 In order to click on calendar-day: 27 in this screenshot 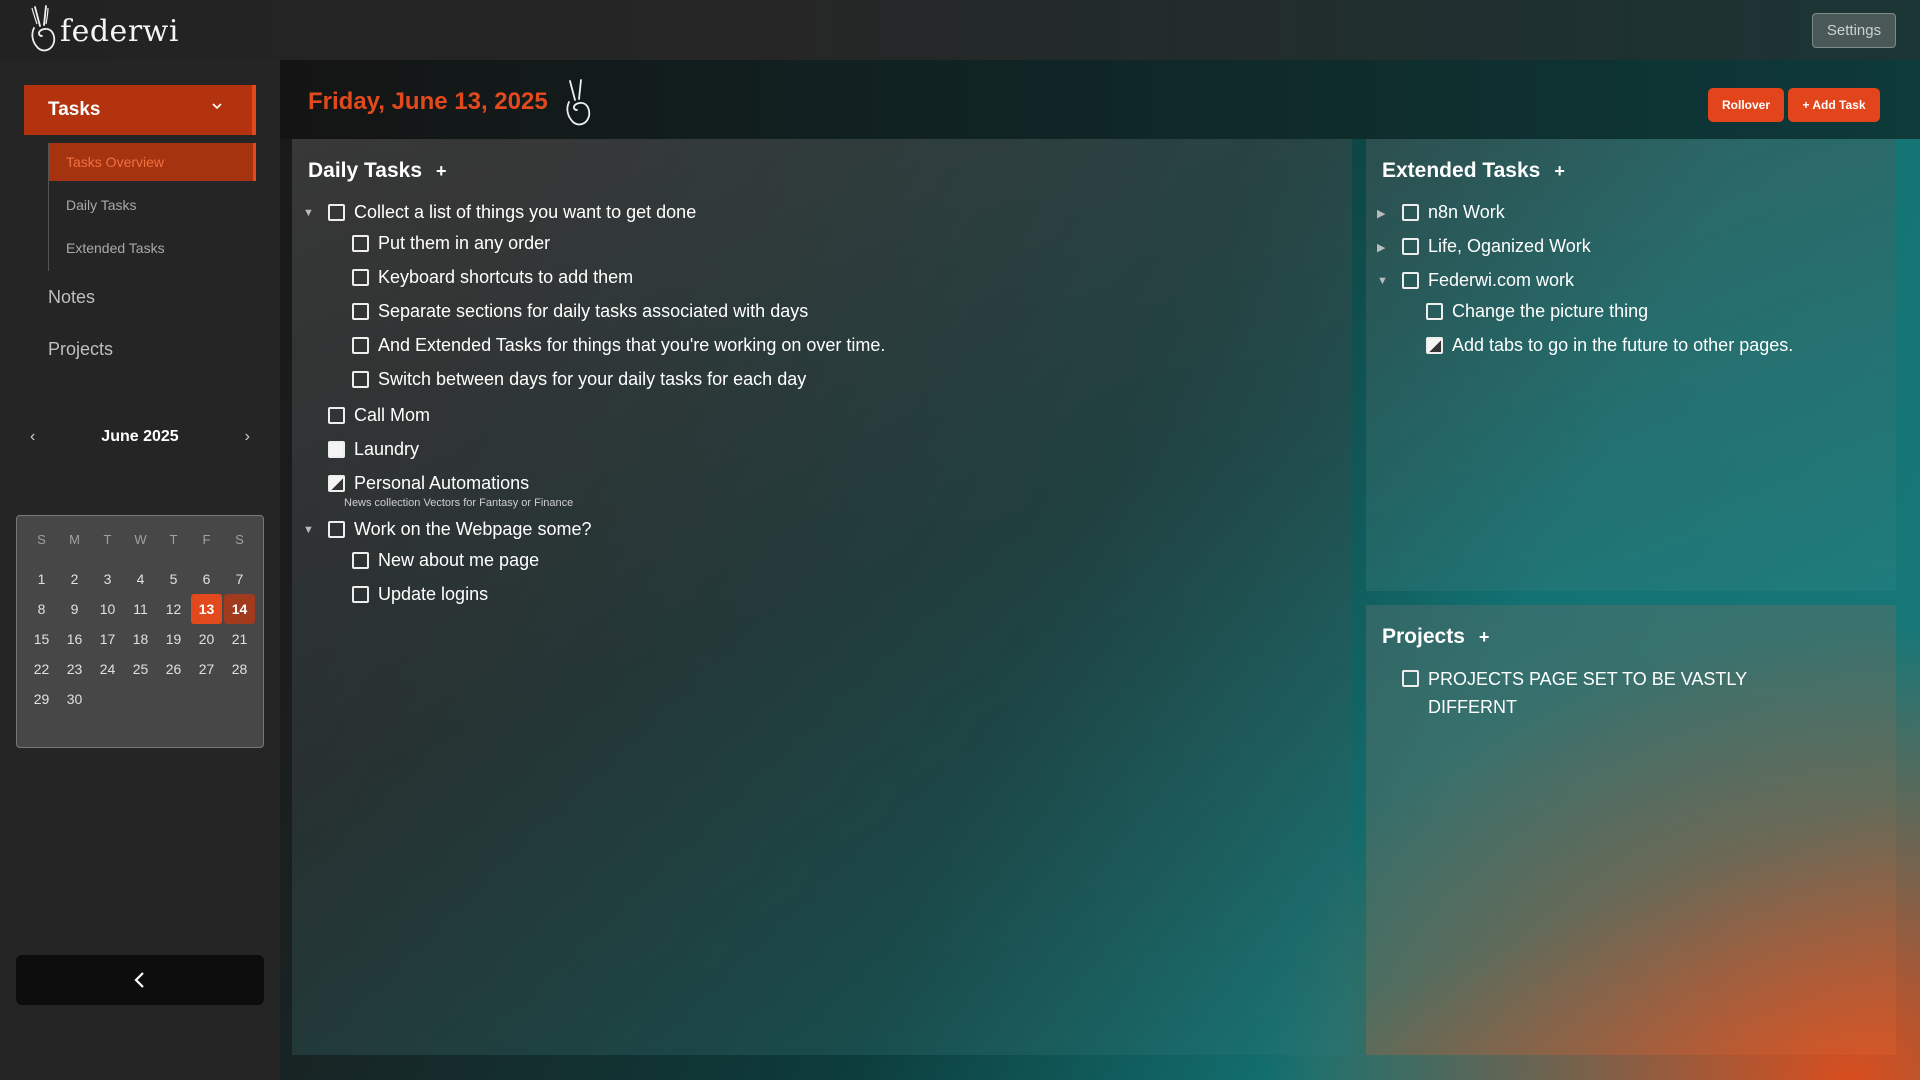, I will do `click(206, 669)`.